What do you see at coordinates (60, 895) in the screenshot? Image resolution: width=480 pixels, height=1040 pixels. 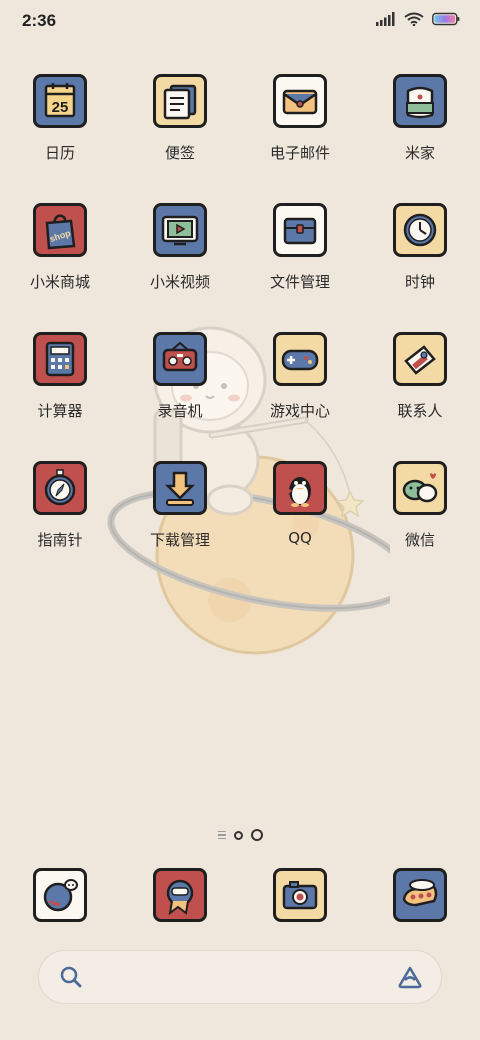 I see `phone-icon` at bounding box center [60, 895].